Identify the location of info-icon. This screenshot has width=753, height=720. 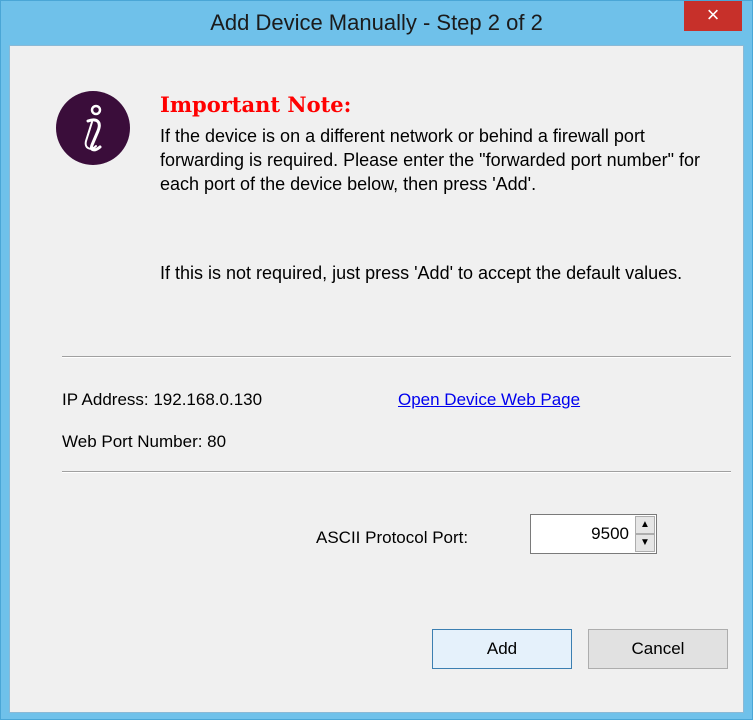
(93, 128).